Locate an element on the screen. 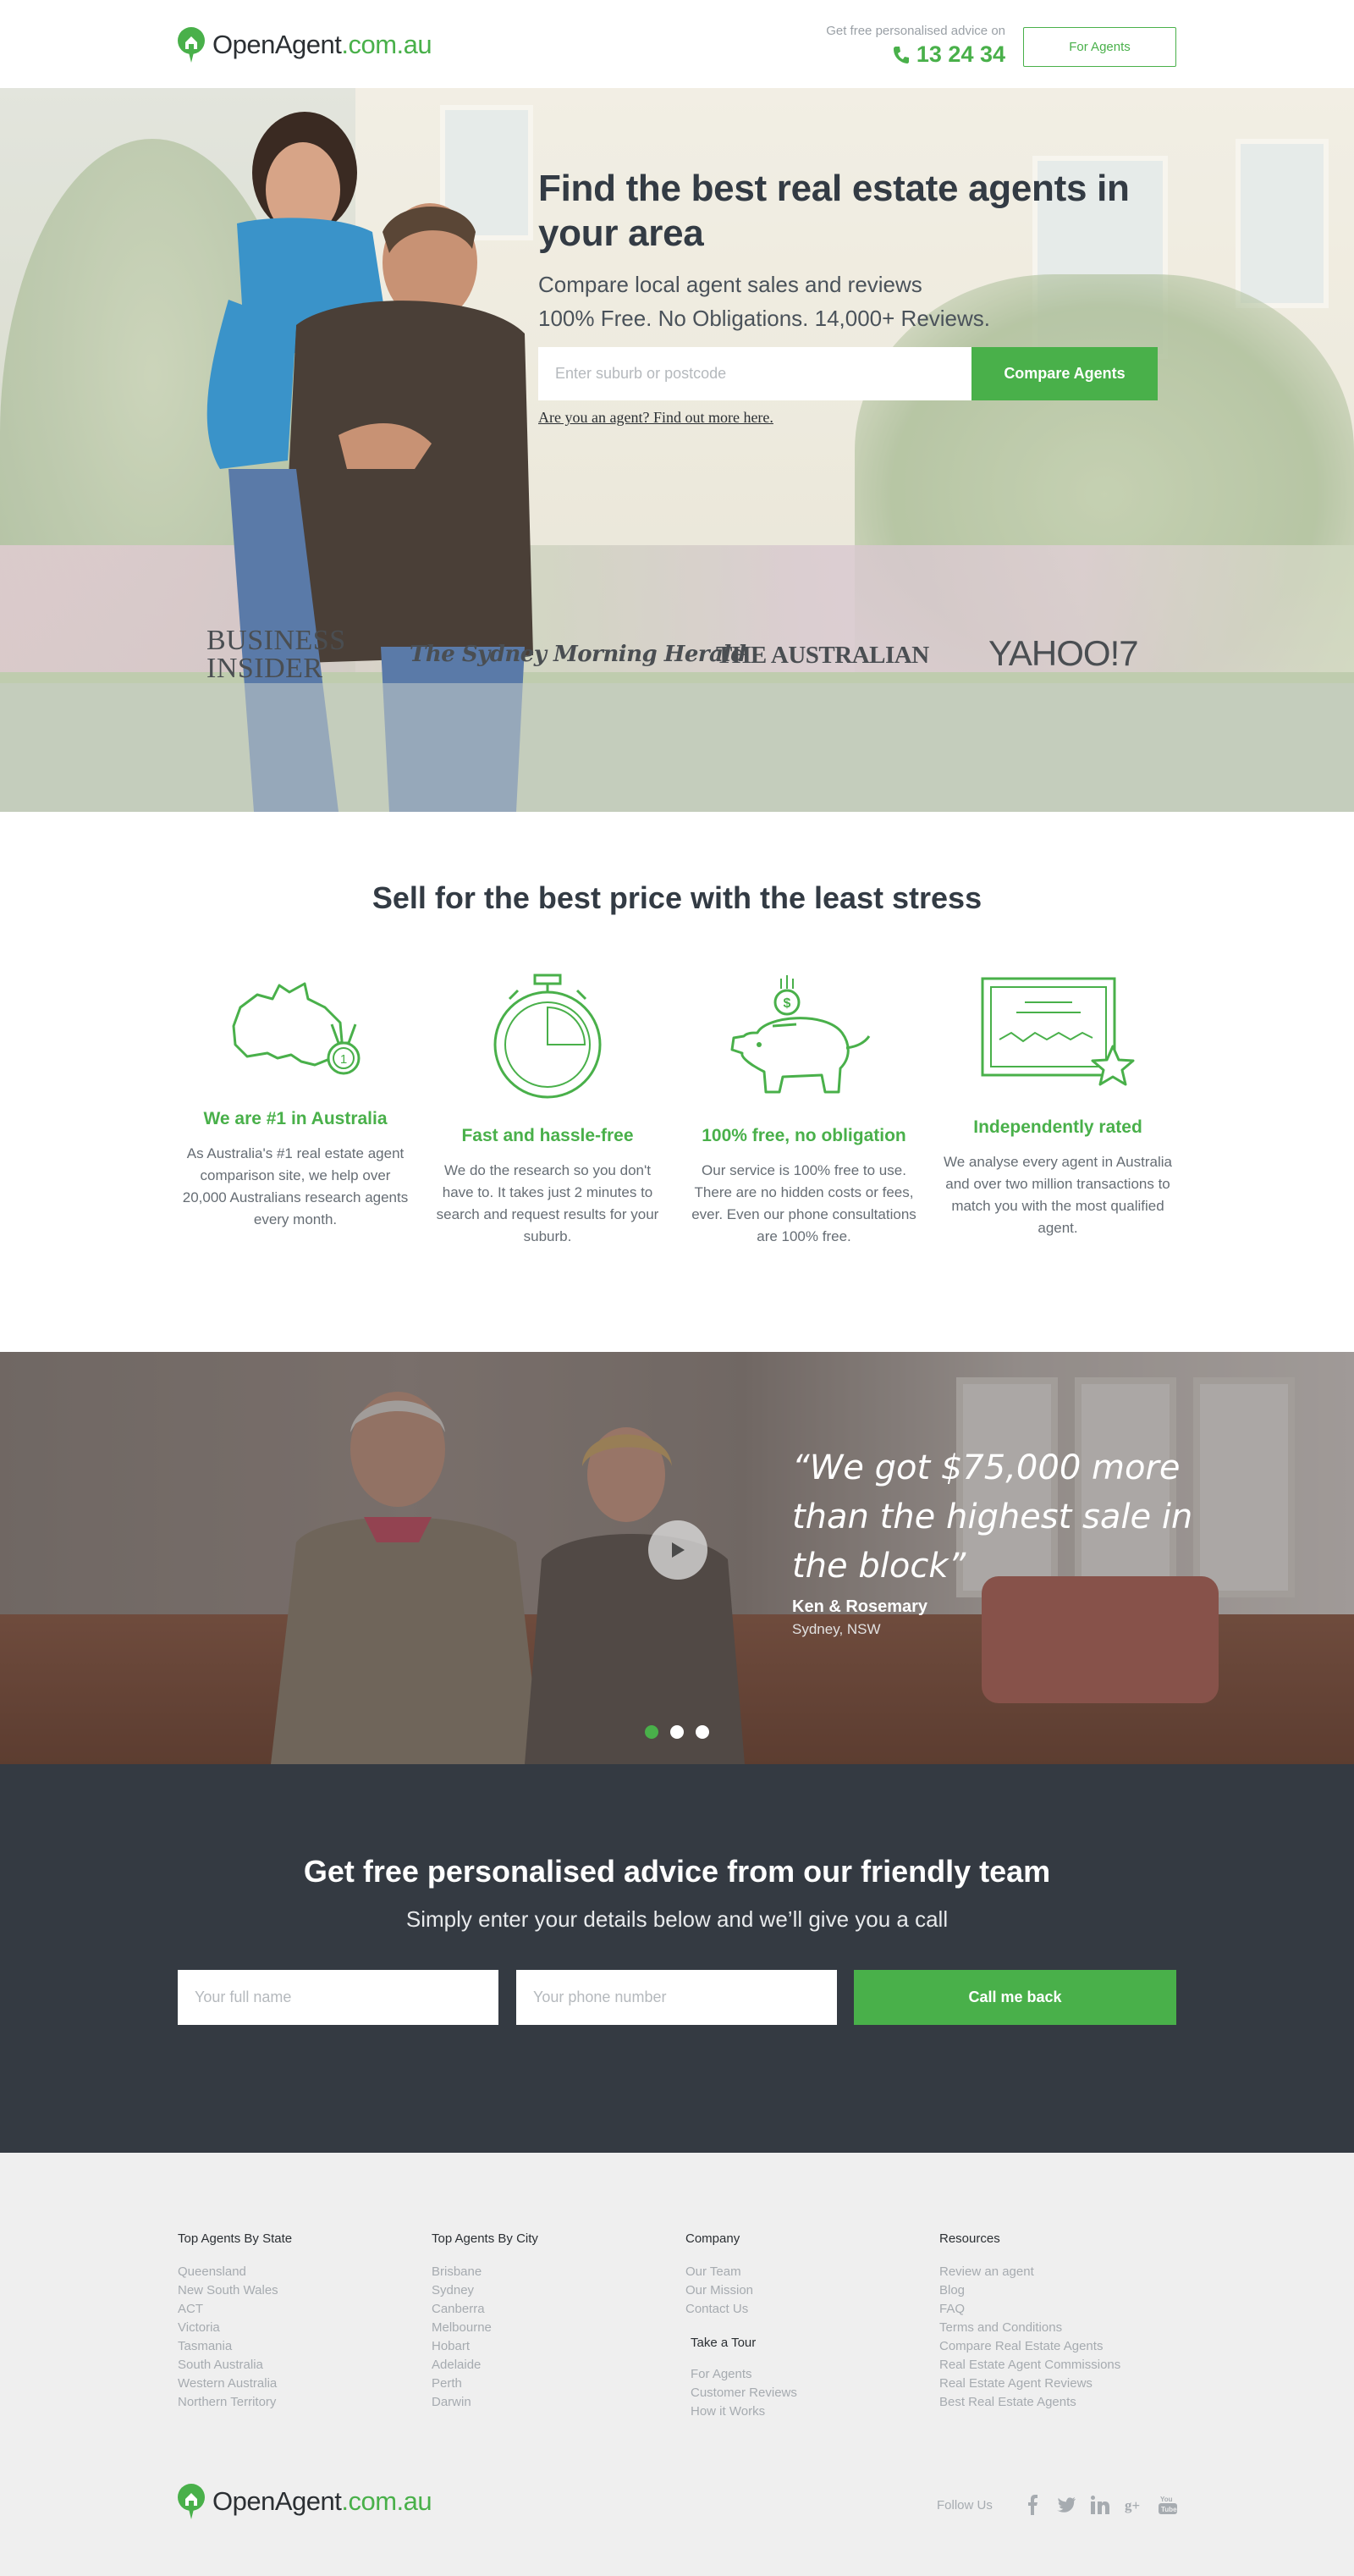  press-logo-bi-line2: INSIDER is located at coordinates (264, 669).